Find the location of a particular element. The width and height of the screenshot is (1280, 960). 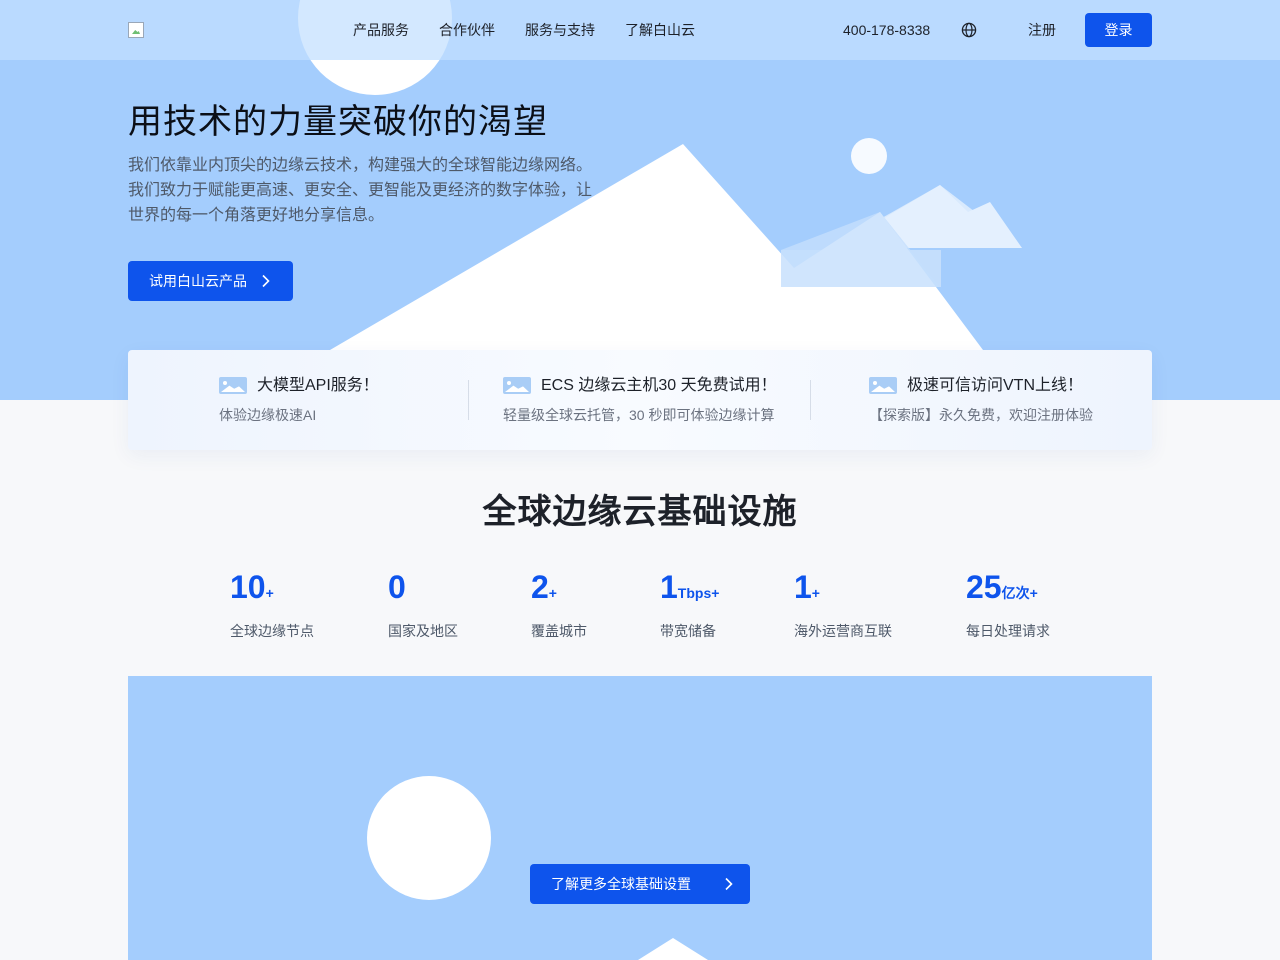

nav-item-about: 了解白山云 is located at coordinates (660, 30).